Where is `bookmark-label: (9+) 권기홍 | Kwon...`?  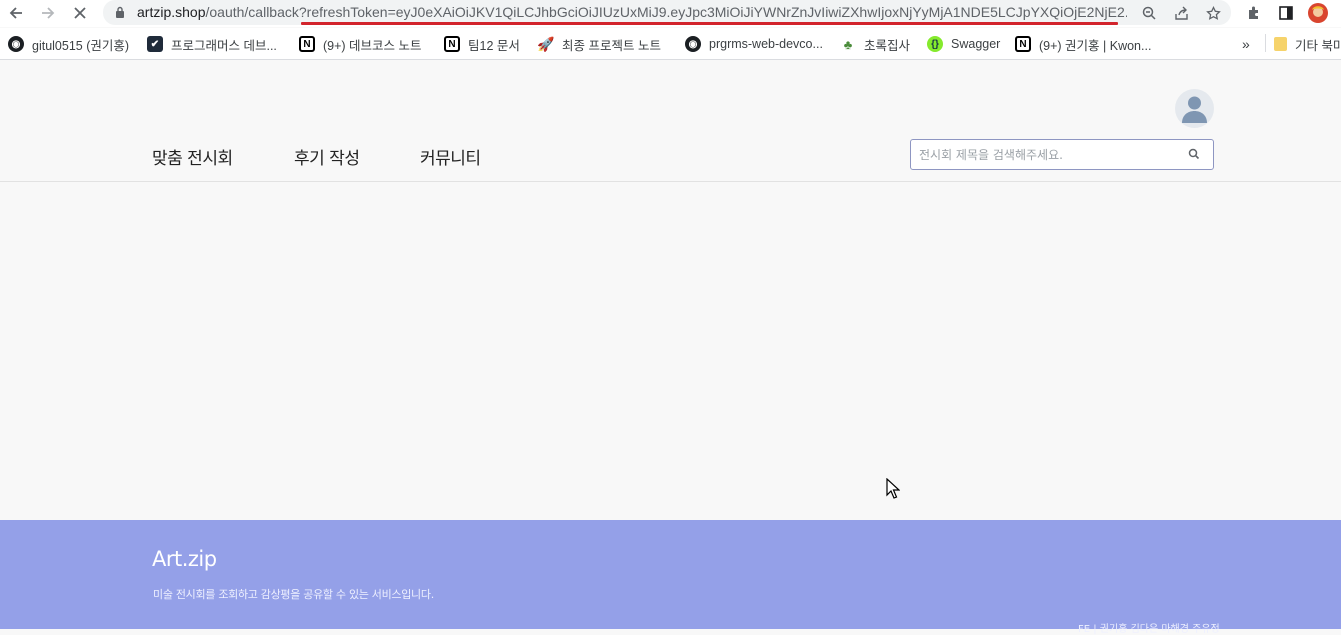 bookmark-label: (9+) 권기홍 | Kwon... is located at coordinates (1095, 45).